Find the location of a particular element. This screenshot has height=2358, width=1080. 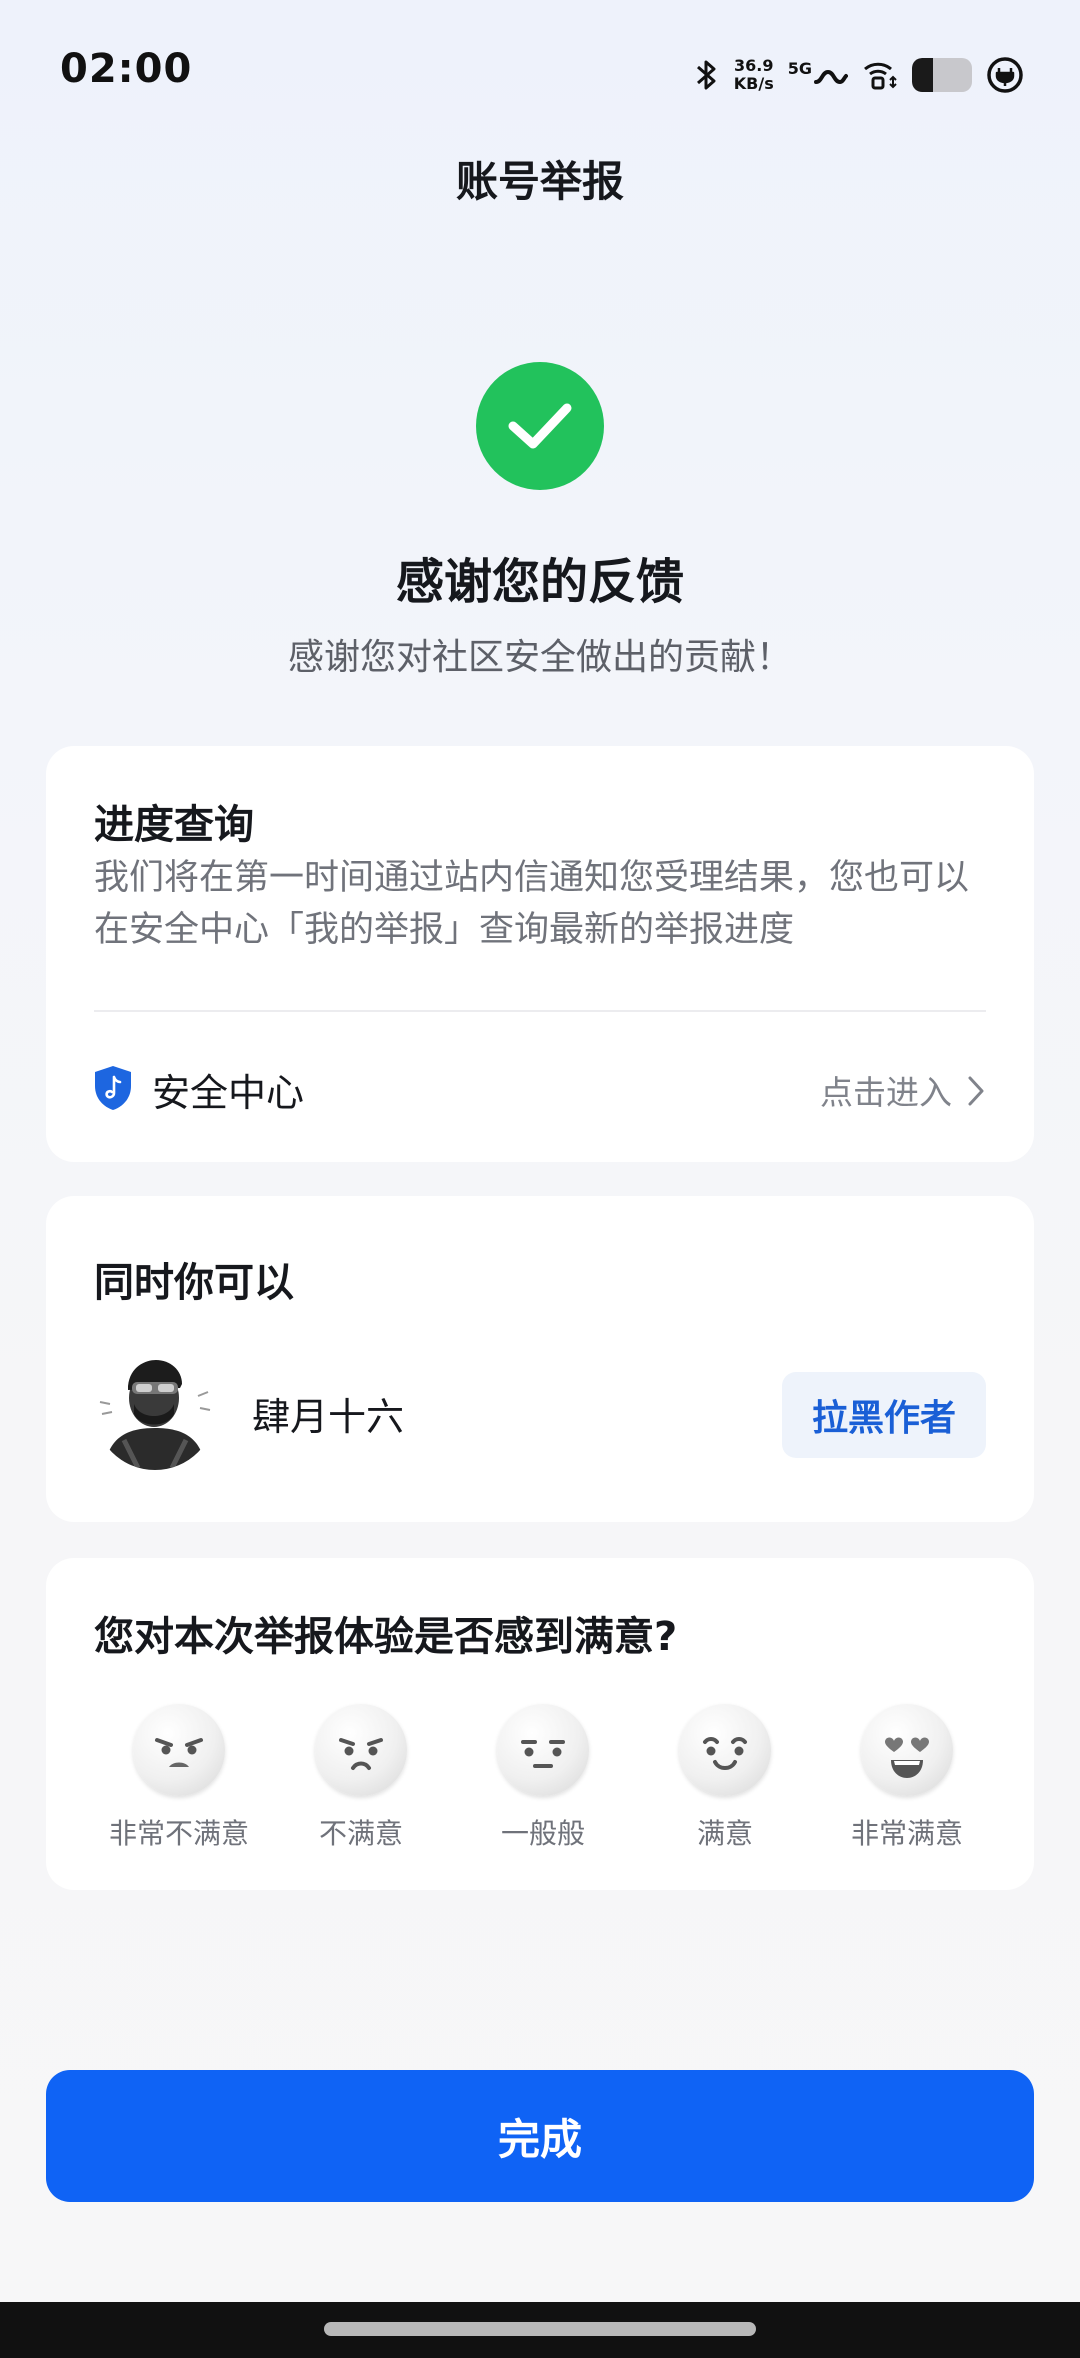

rating-option-dissatisfied: 不满意 is located at coordinates (361, 1779).